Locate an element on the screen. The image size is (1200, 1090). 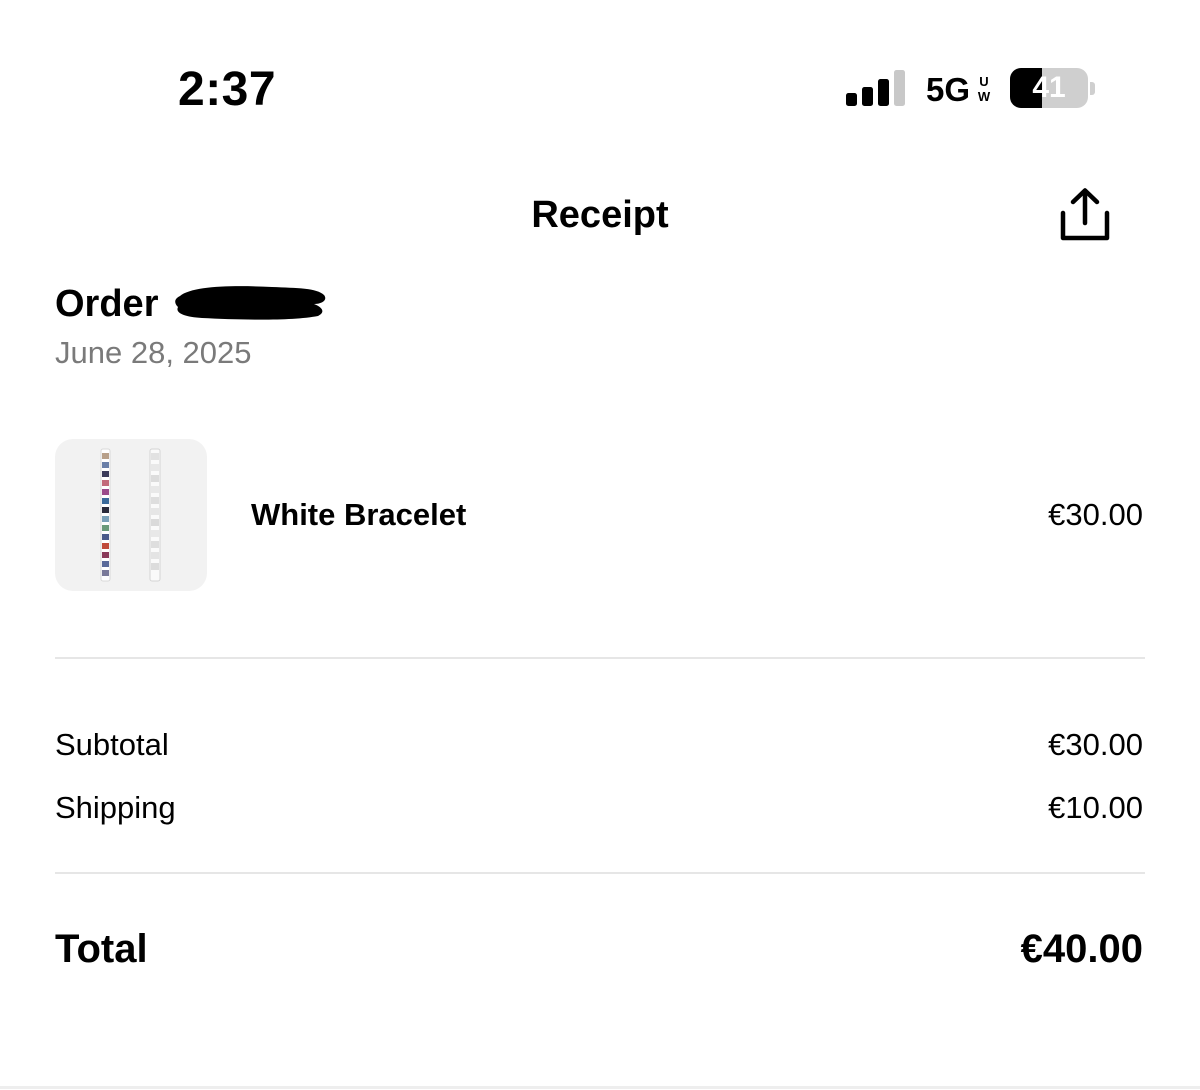
item-price: €30.00 is located at coordinates (1095, 514).